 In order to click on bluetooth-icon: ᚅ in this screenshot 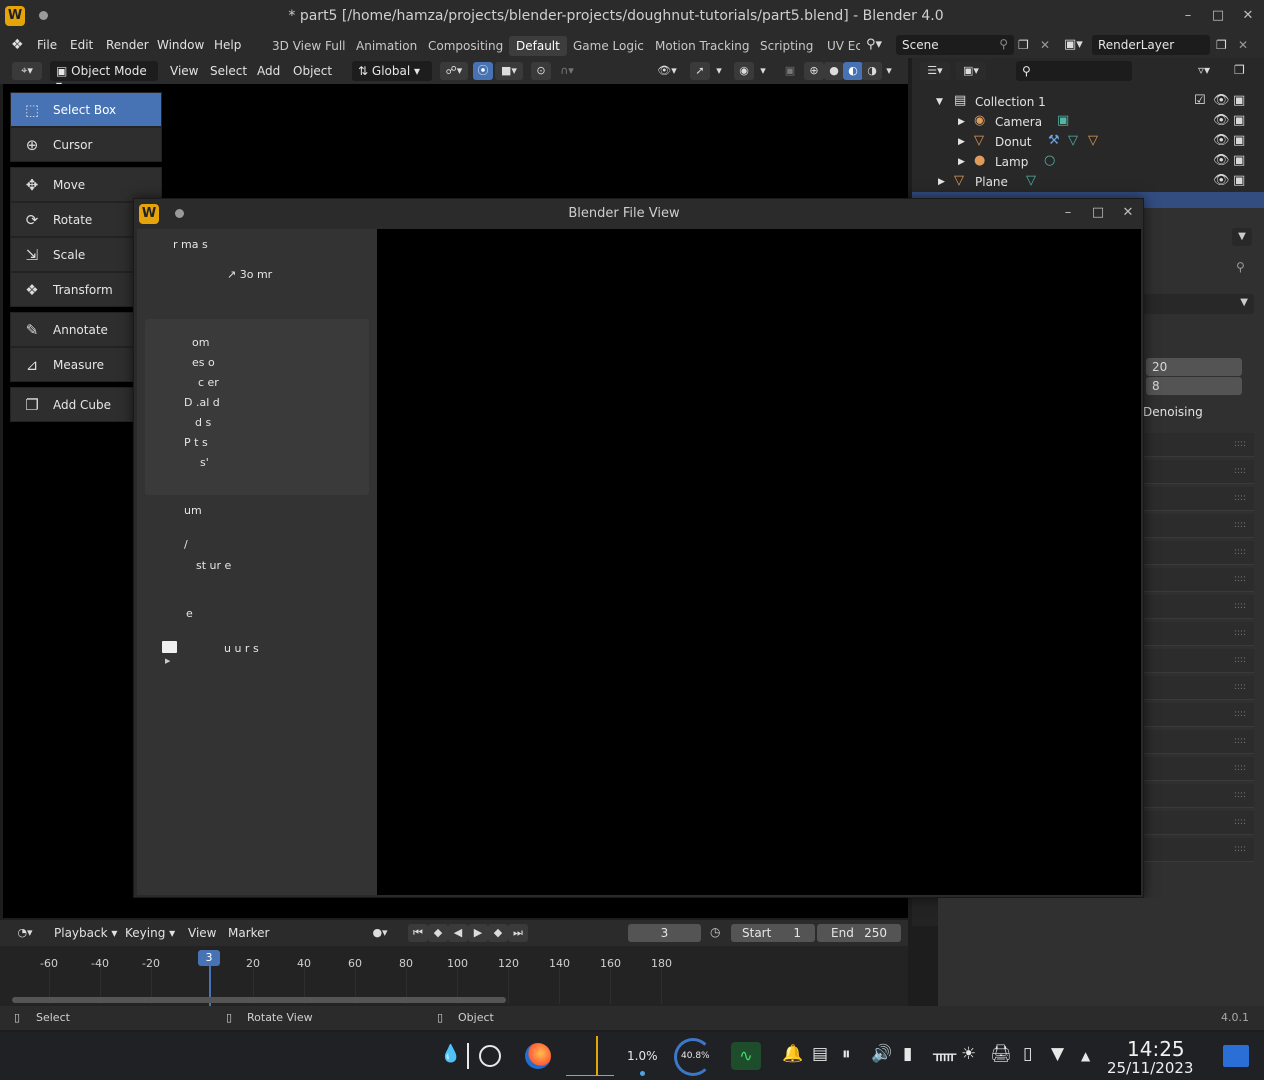, I will do `click(944, 1054)`.